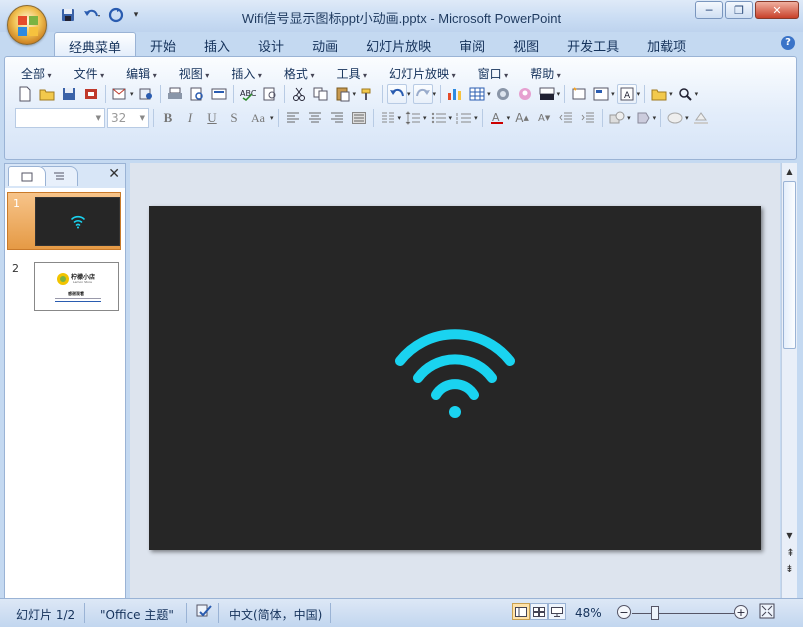  I want to click on font-name-combo: ▼, so click(60, 118).